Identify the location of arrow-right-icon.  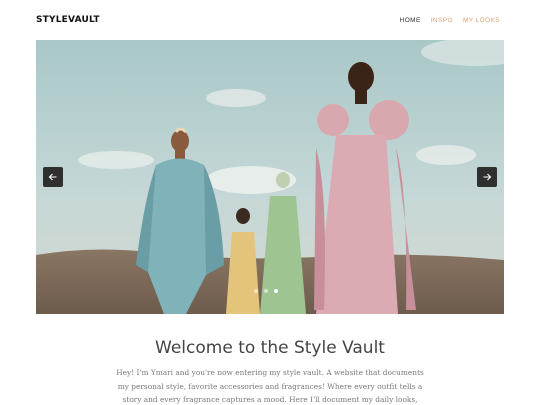
(487, 177).